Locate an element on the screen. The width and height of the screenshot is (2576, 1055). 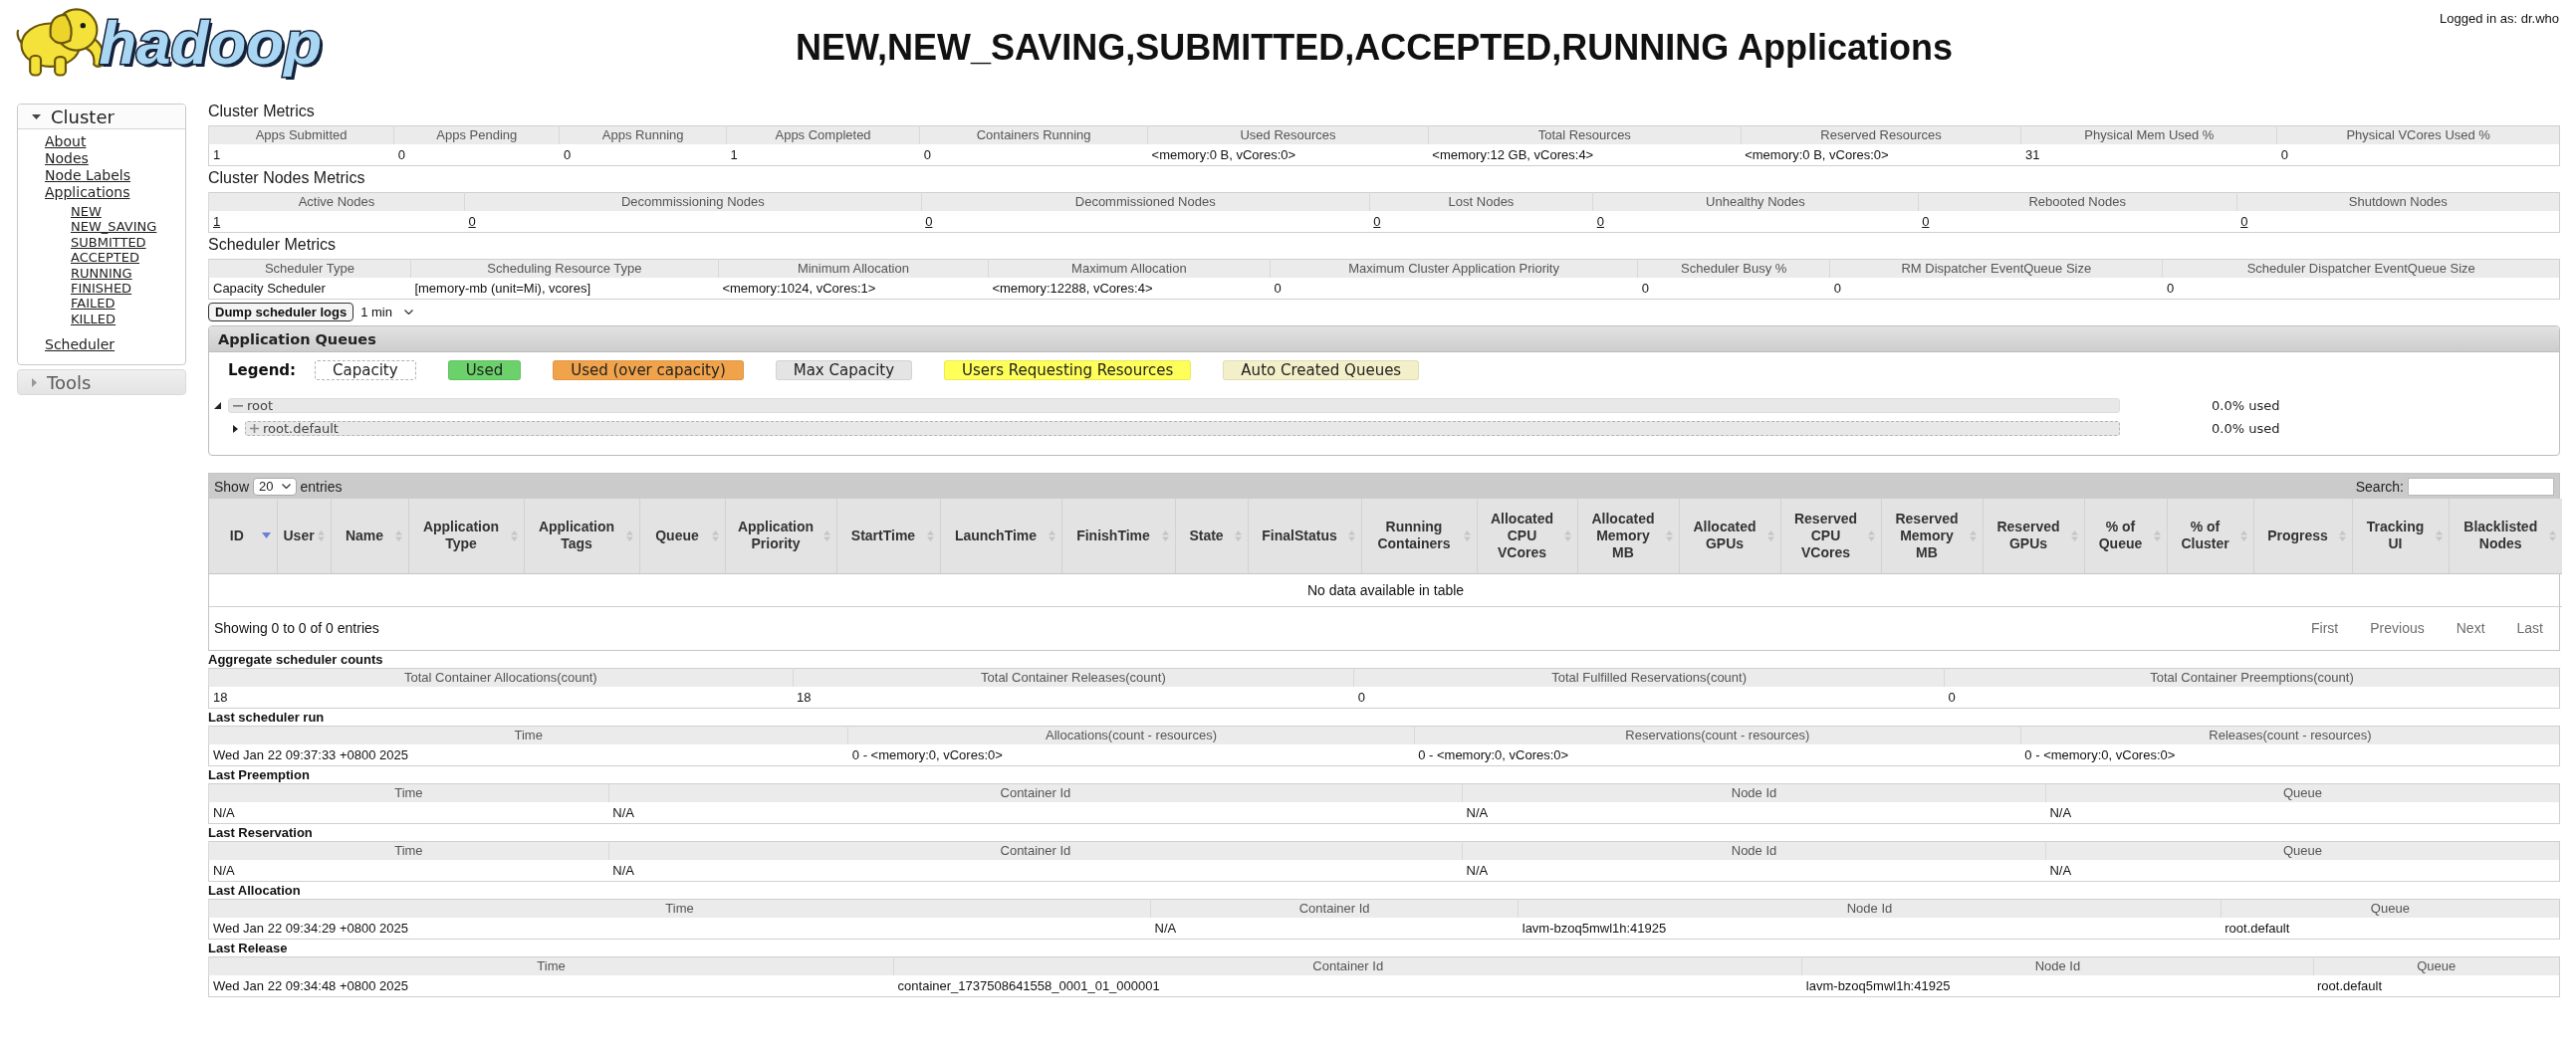
nav-link: KILLED is located at coordinates (94, 319).